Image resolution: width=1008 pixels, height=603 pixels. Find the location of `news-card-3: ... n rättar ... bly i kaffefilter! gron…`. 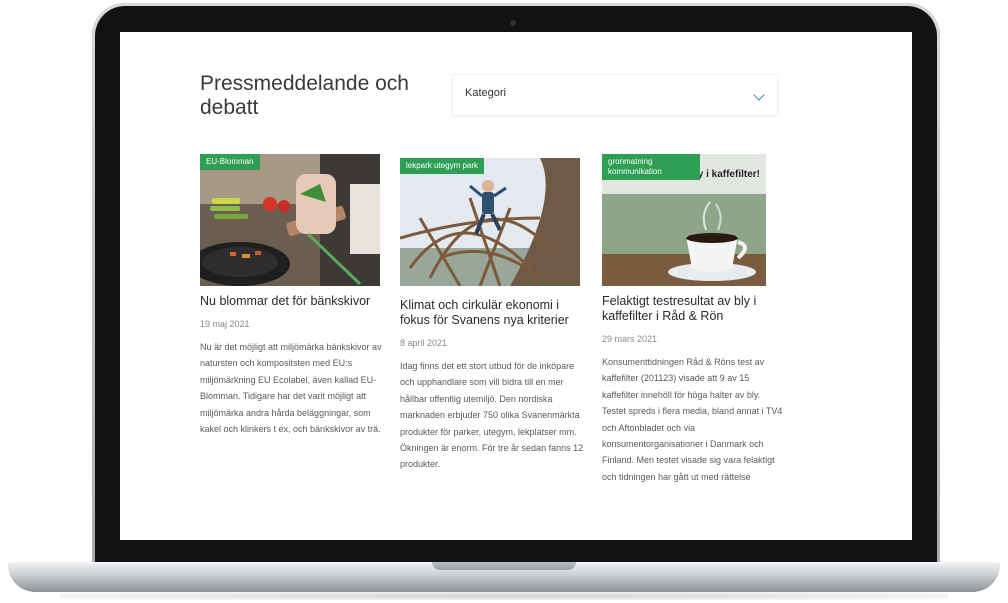

news-card-3: ... n rättar ... bly i kaffefilter! gron… is located at coordinates (694, 319).